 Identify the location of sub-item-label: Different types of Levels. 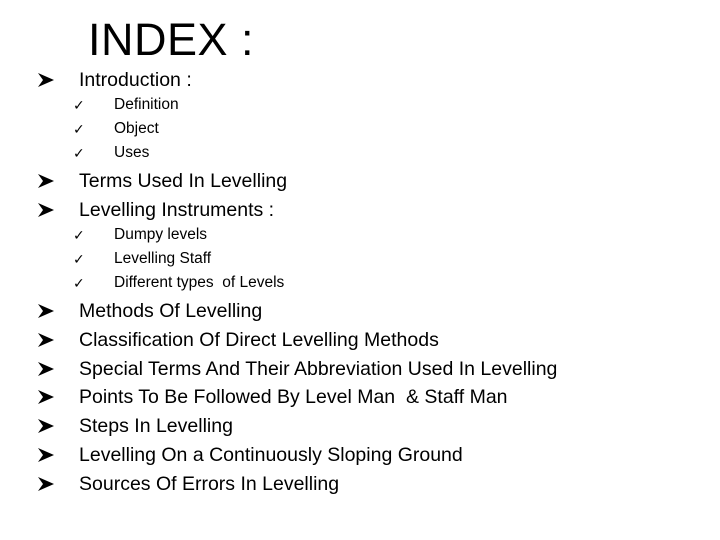
(199, 282).